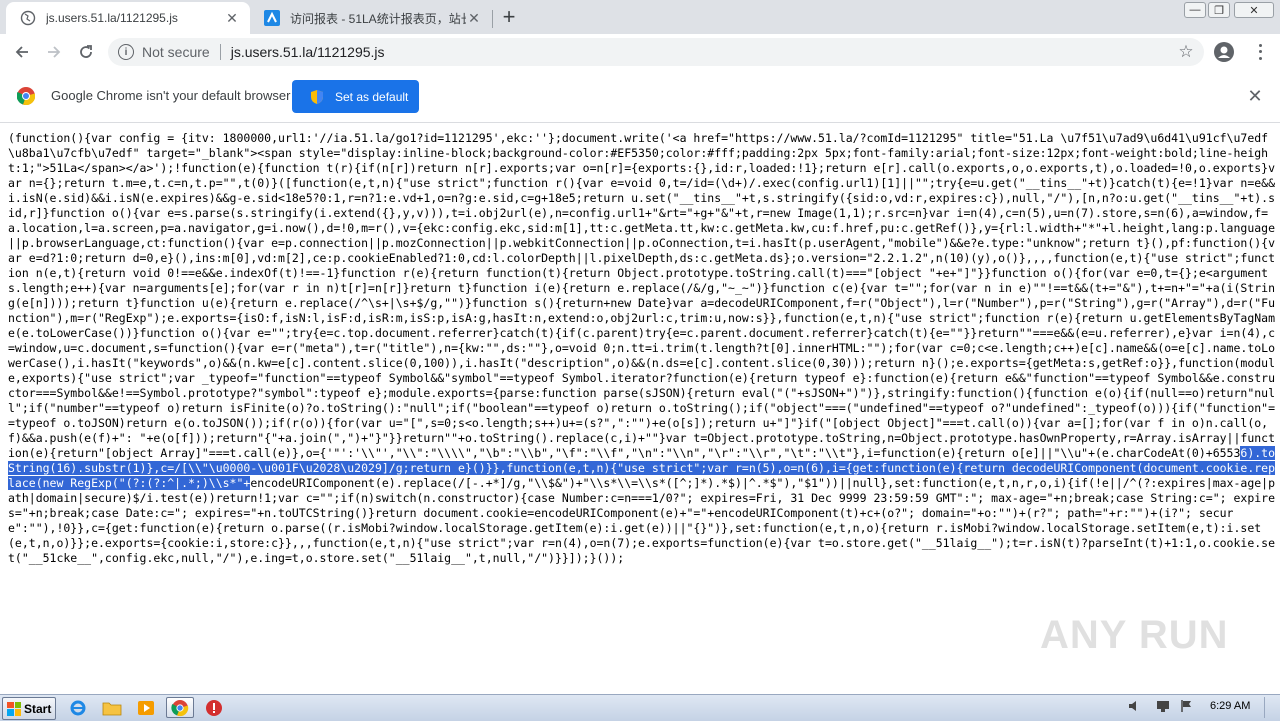 This screenshot has width=1280, height=721. I want to click on browser-toolbar: i Not secure js.users.51.la/1121295.js ☆, so click(640, 53).